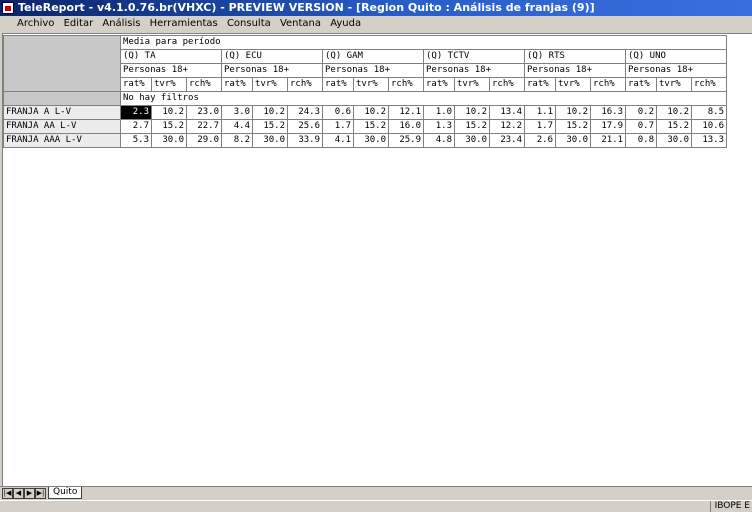 This screenshot has height=512, width=752. I want to click on next-sheet-button: ▶, so click(29, 493).